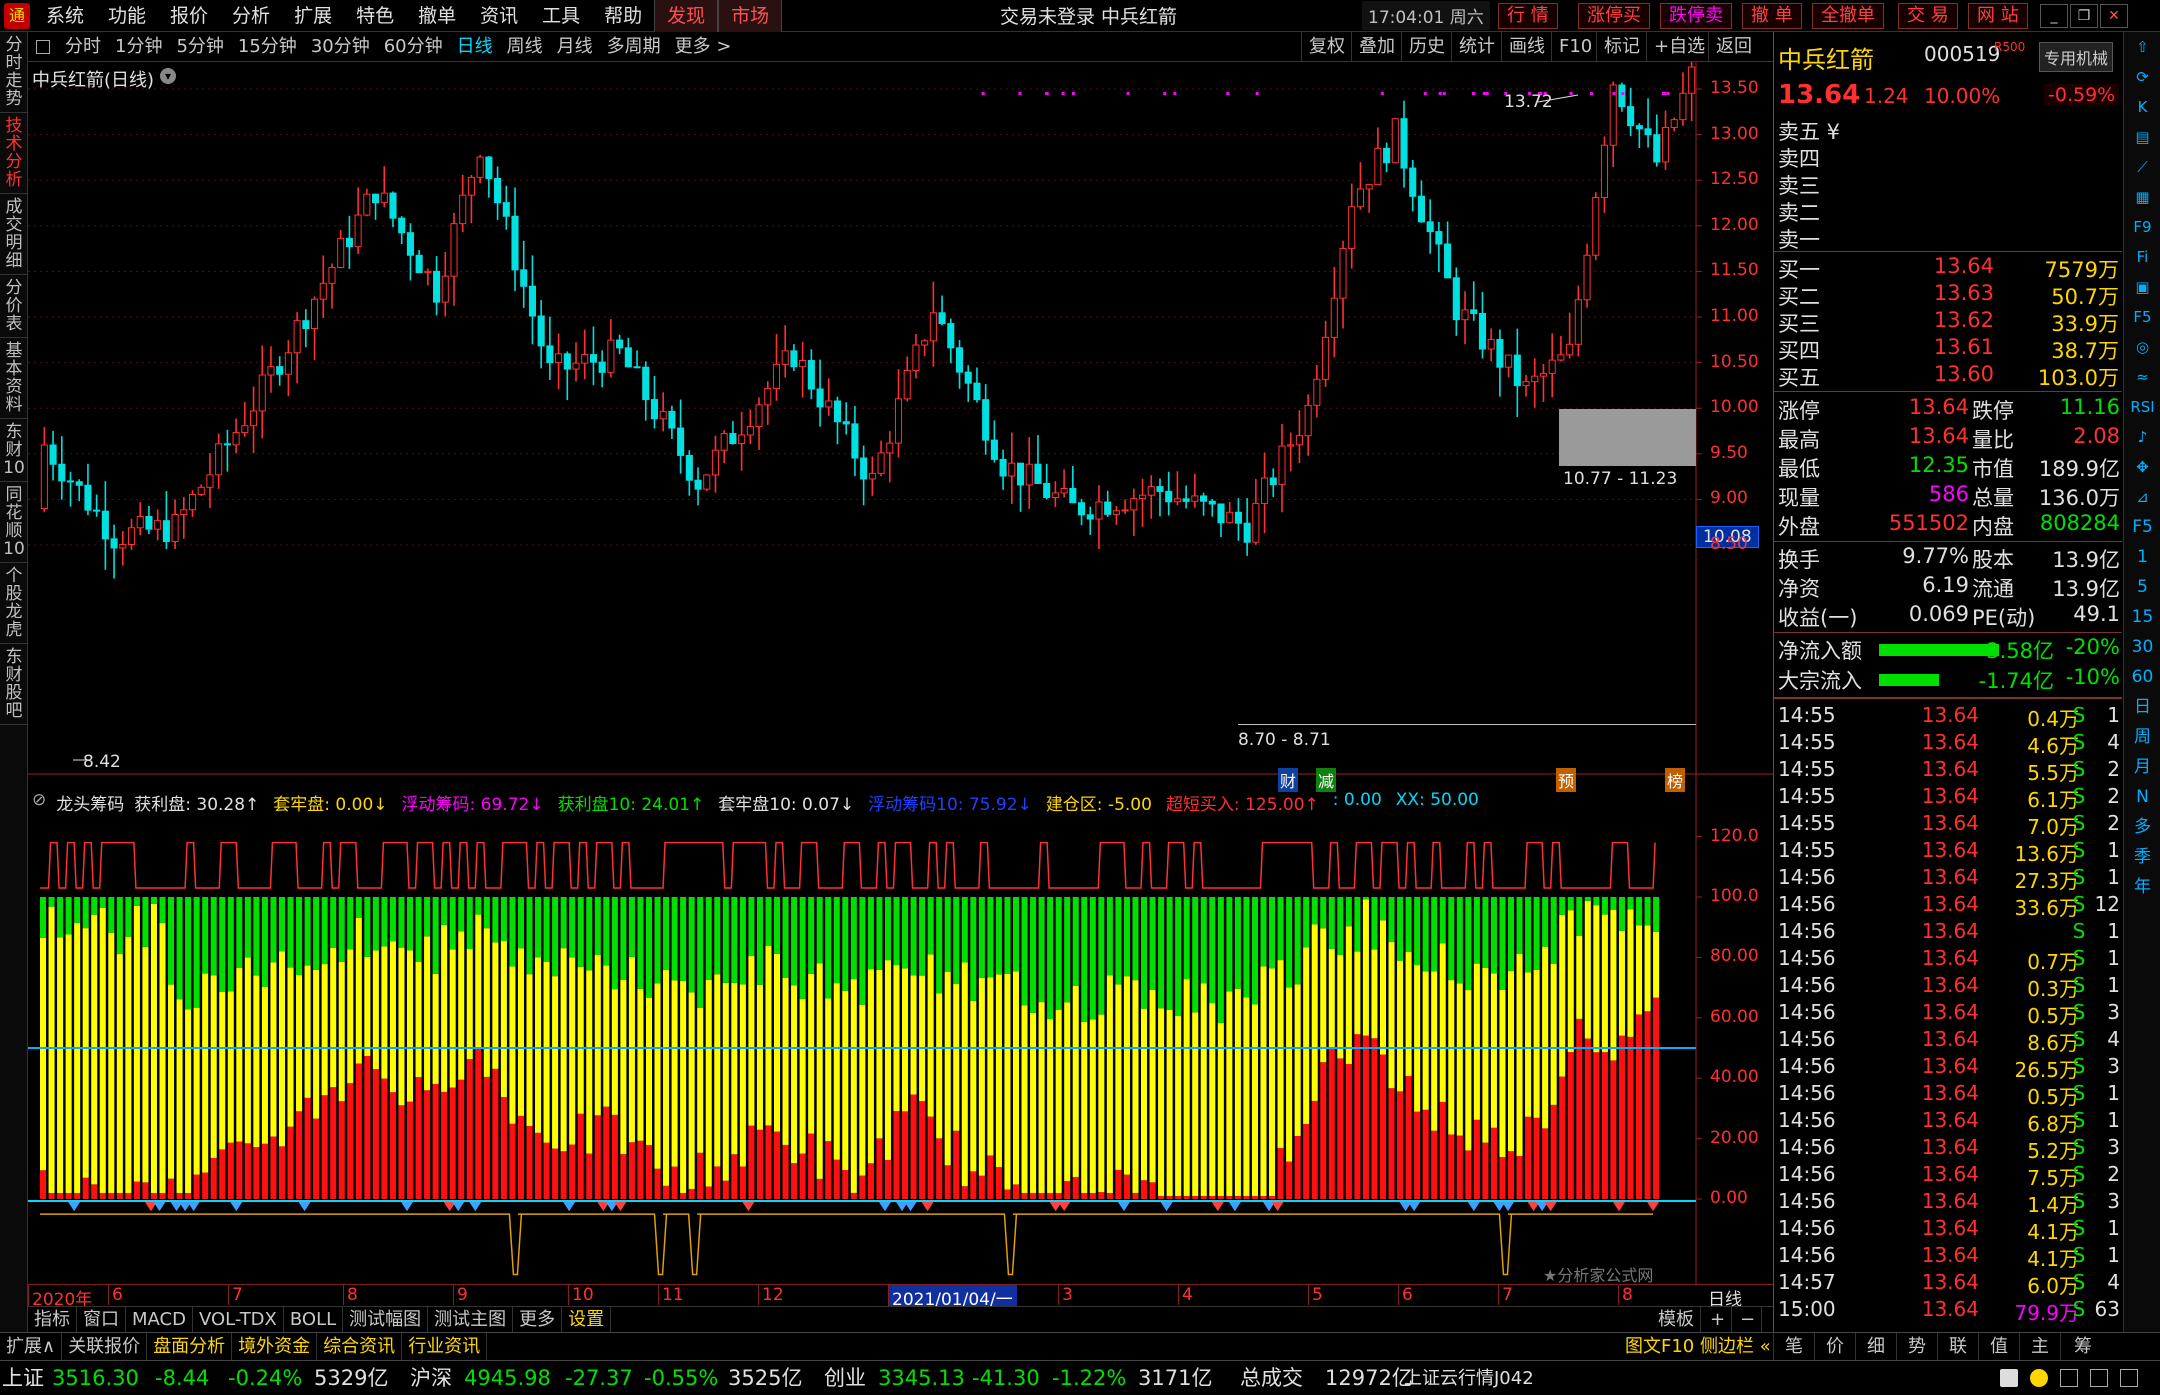  What do you see at coordinates (2142, 497) in the screenshot?
I see `ruler-icon: ⊿` at bounding box center [2142, 497].